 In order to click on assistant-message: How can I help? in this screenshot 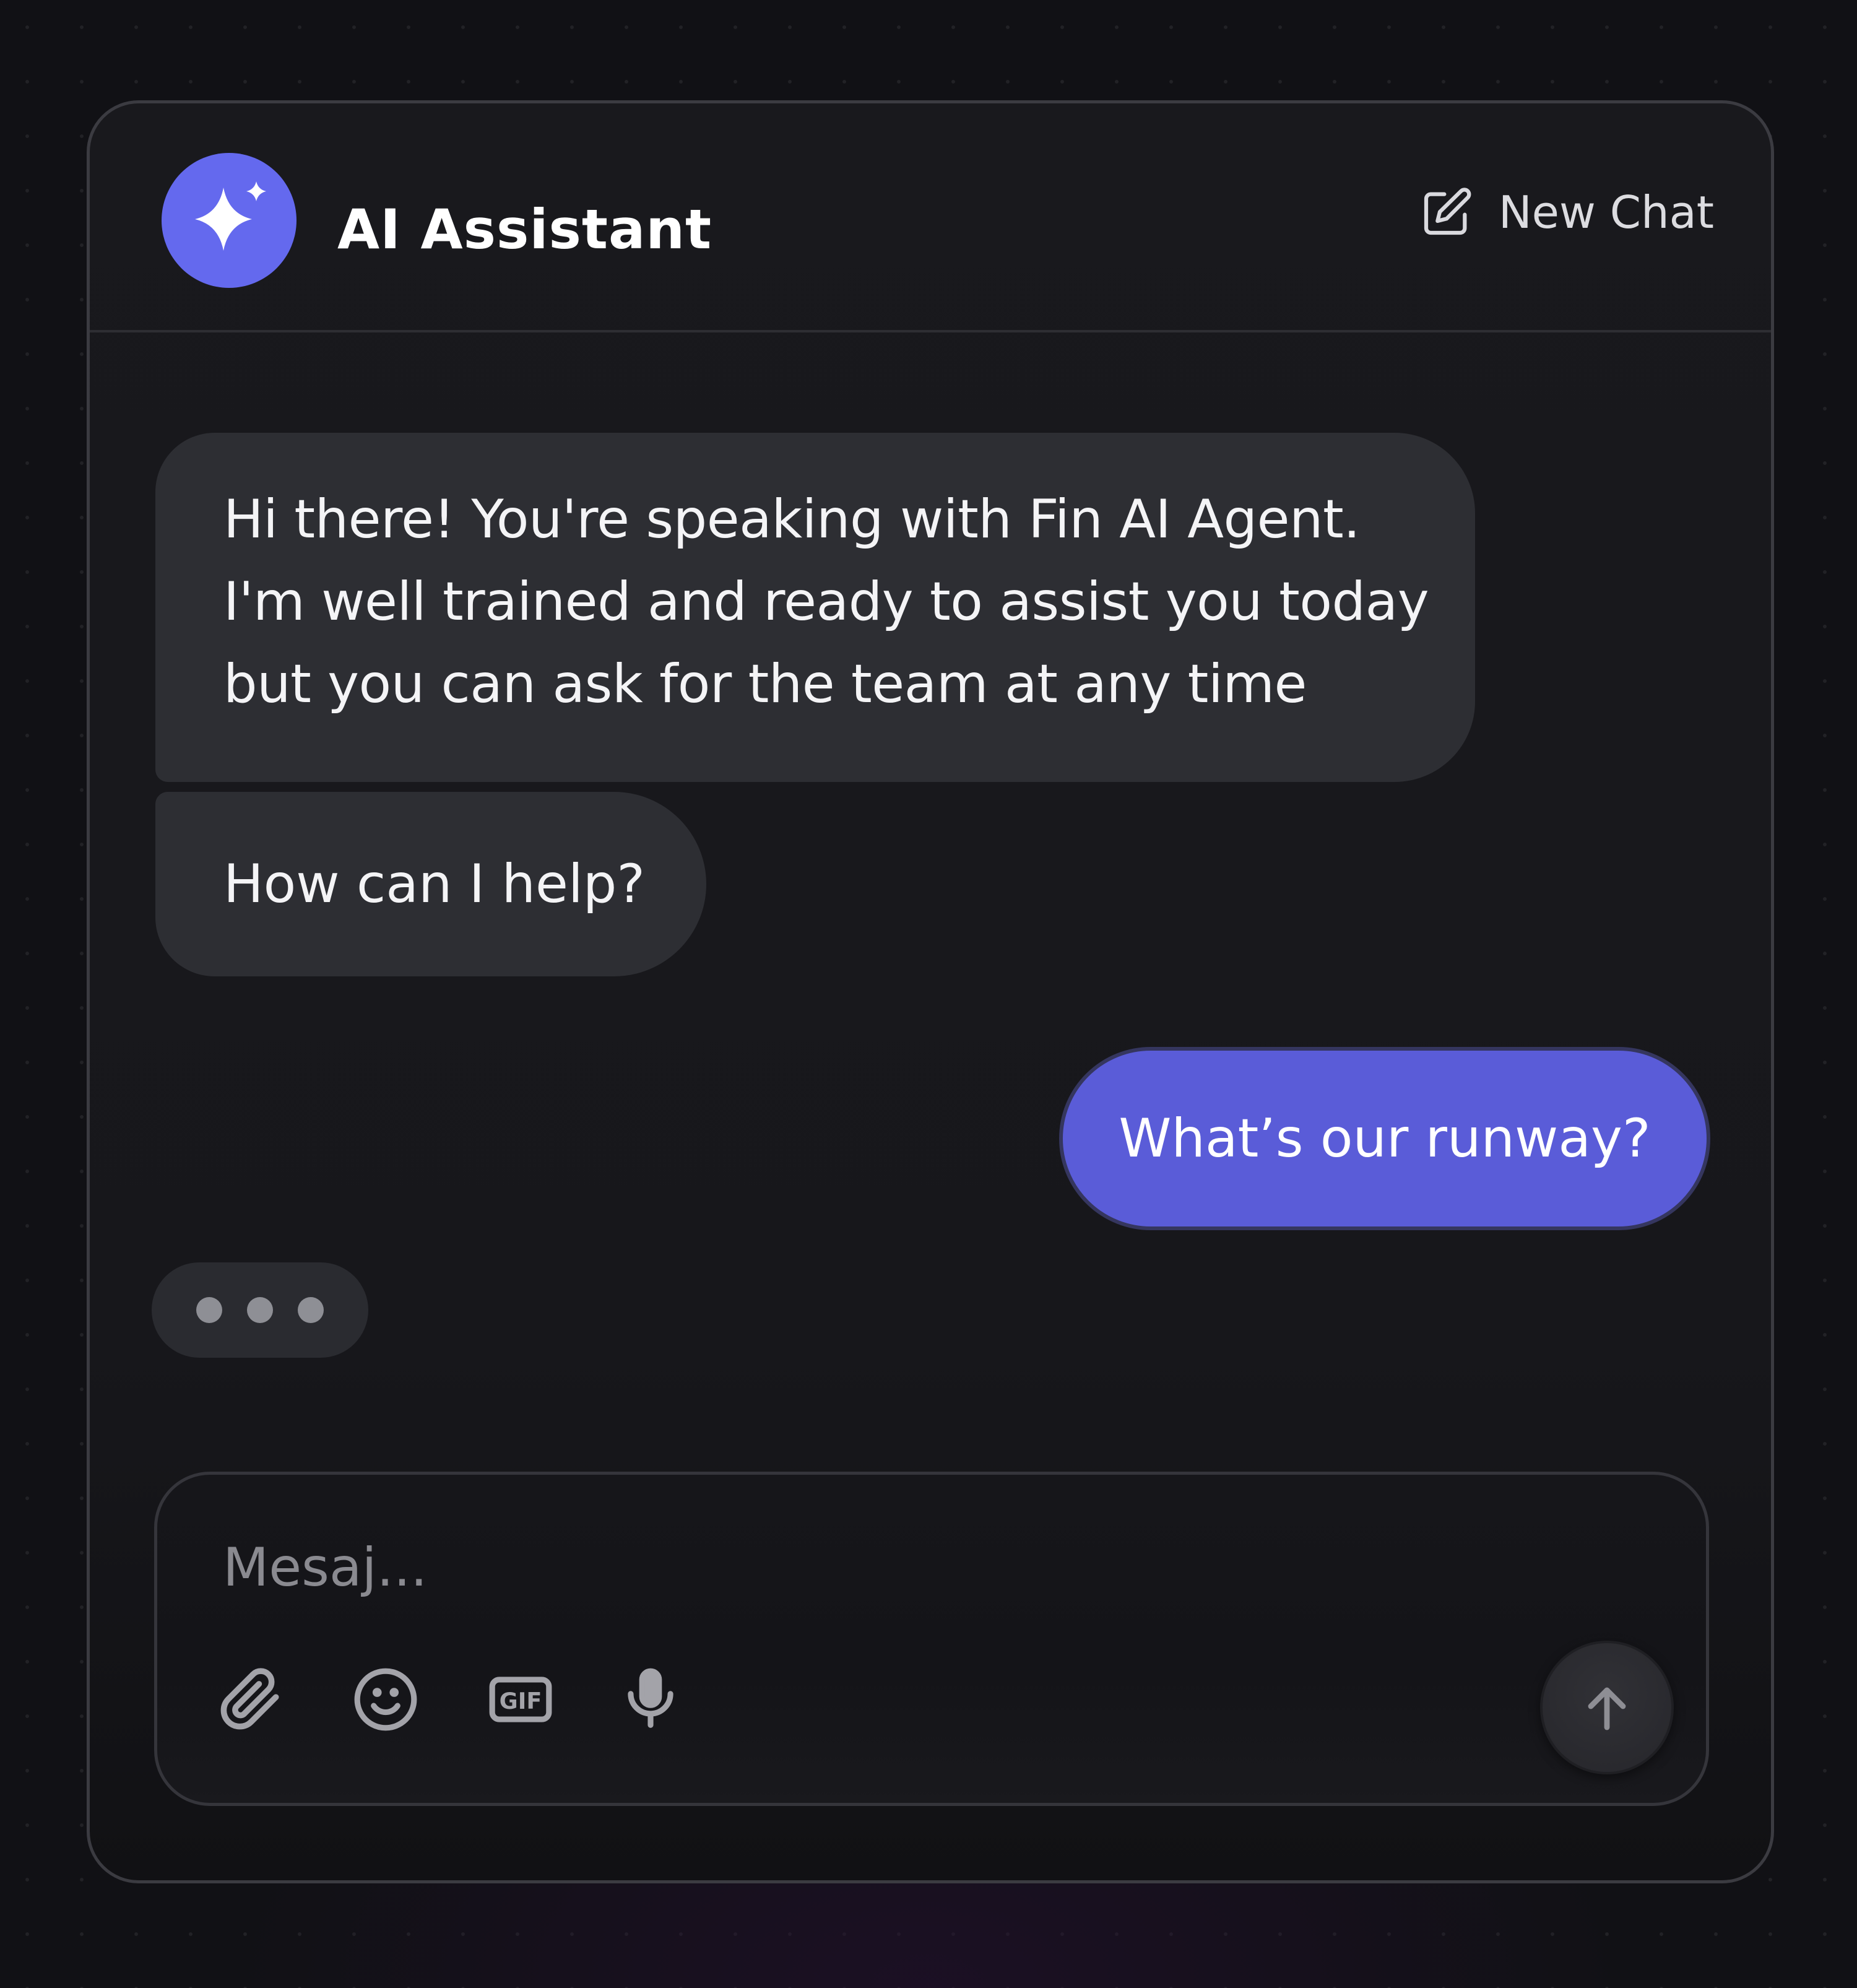, I will do `click(430, 884)`.